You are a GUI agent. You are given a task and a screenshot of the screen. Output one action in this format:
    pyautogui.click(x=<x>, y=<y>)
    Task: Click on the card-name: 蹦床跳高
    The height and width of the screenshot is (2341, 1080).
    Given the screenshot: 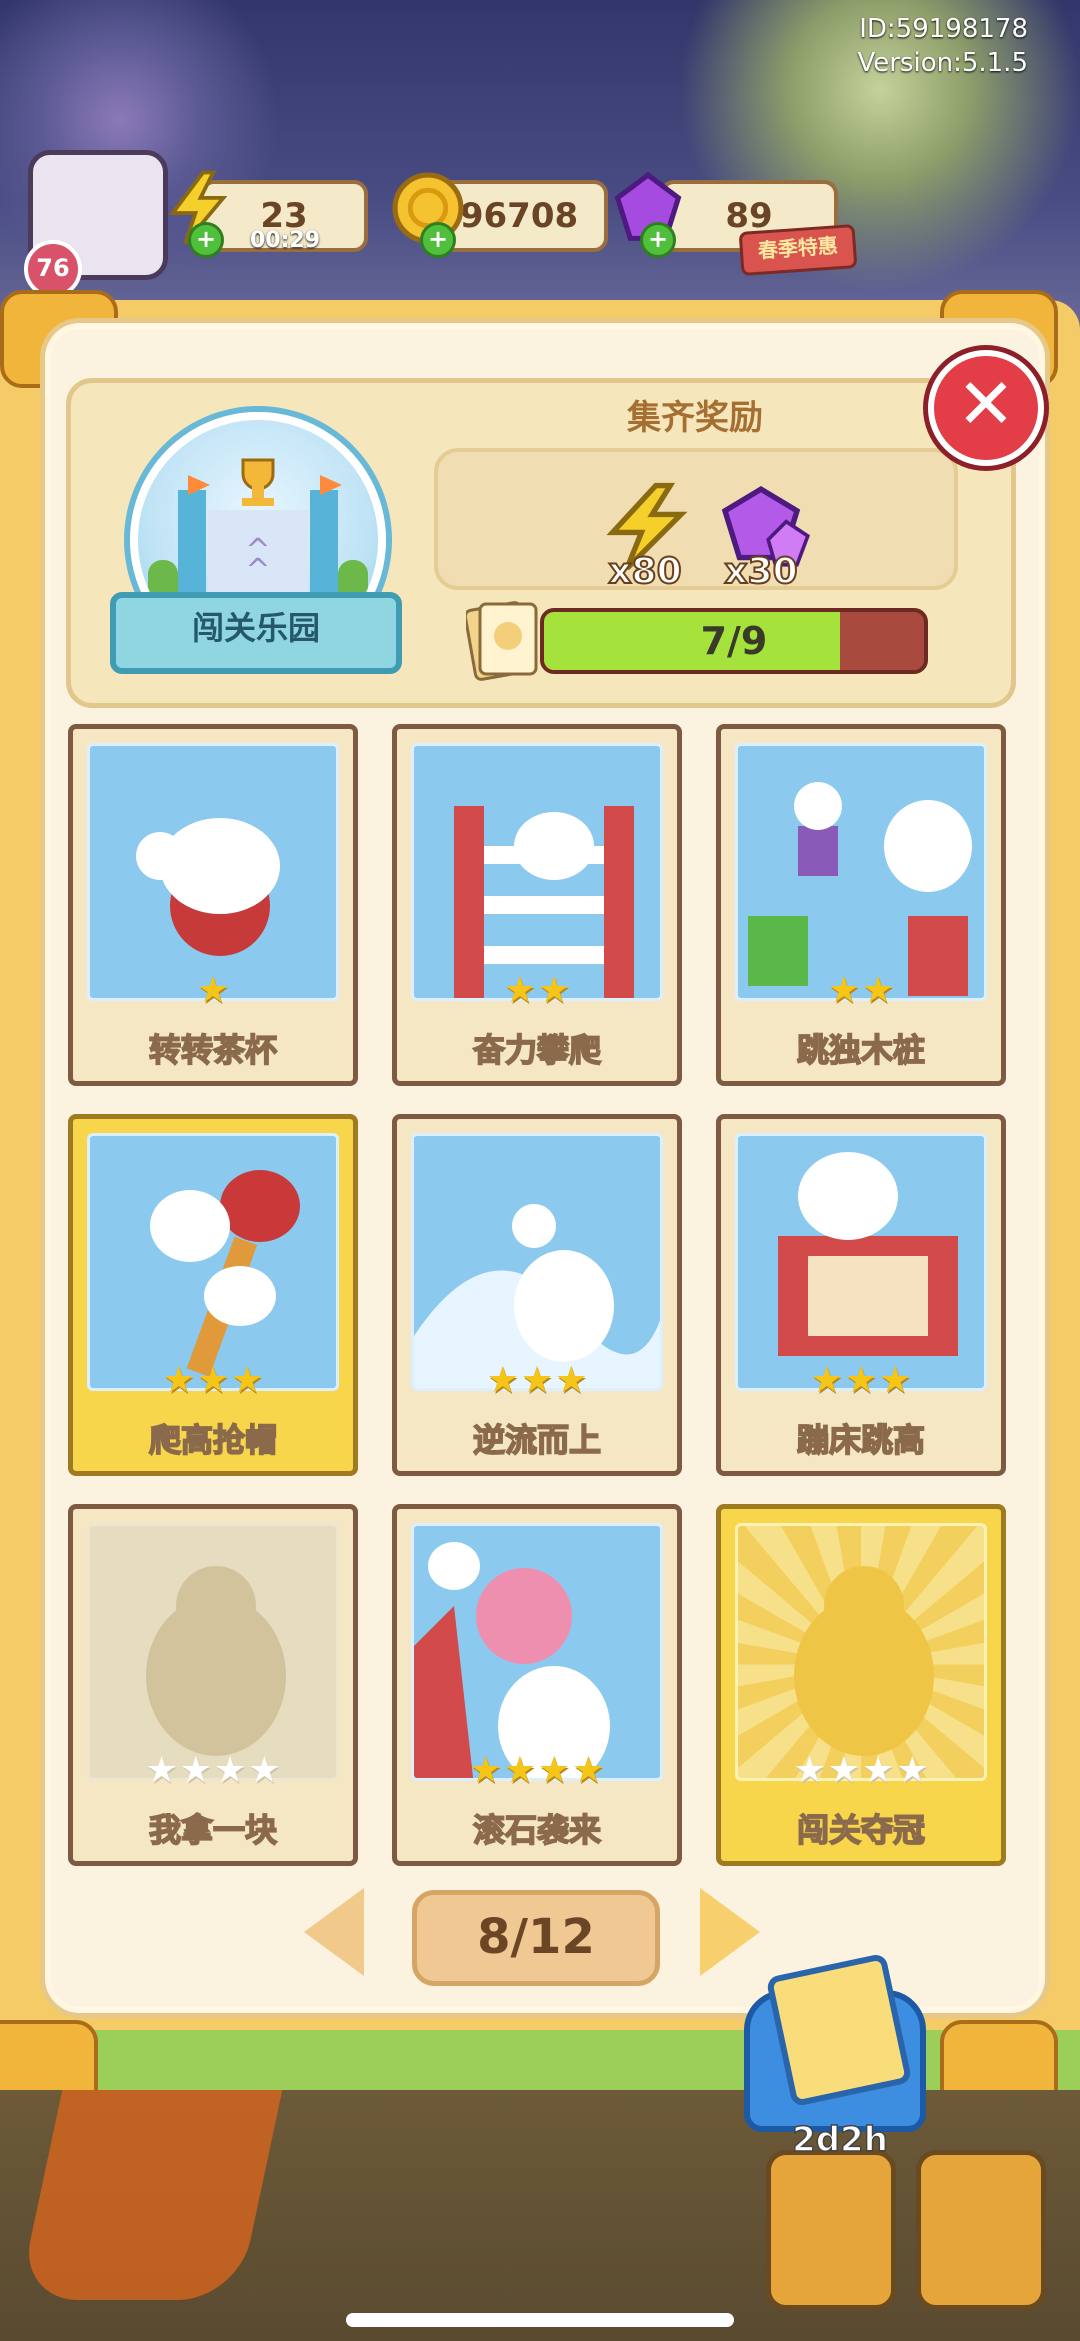 What is the action you would take?
    pyautogui.click(x=861, y=1440)
    